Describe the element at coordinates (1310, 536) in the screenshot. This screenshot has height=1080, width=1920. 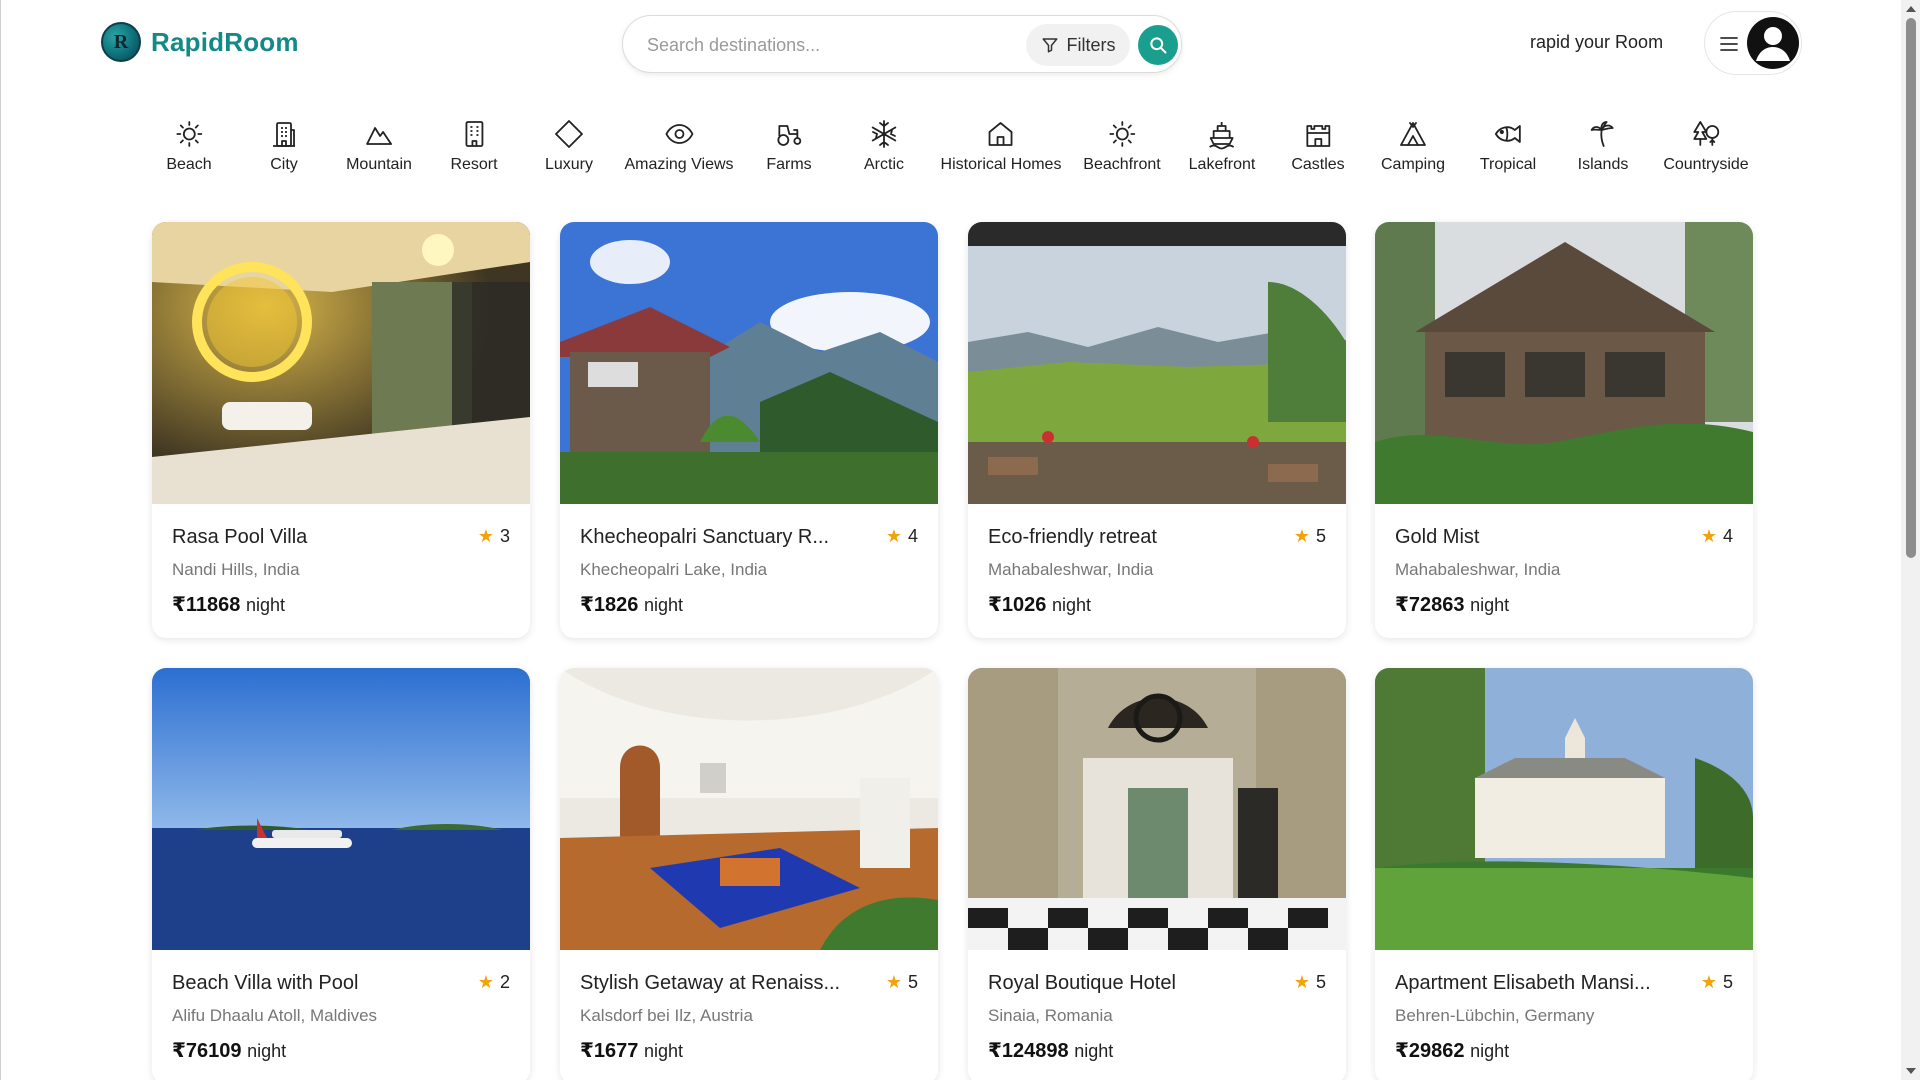
I see `listing-rating: ★ 5` at that location.